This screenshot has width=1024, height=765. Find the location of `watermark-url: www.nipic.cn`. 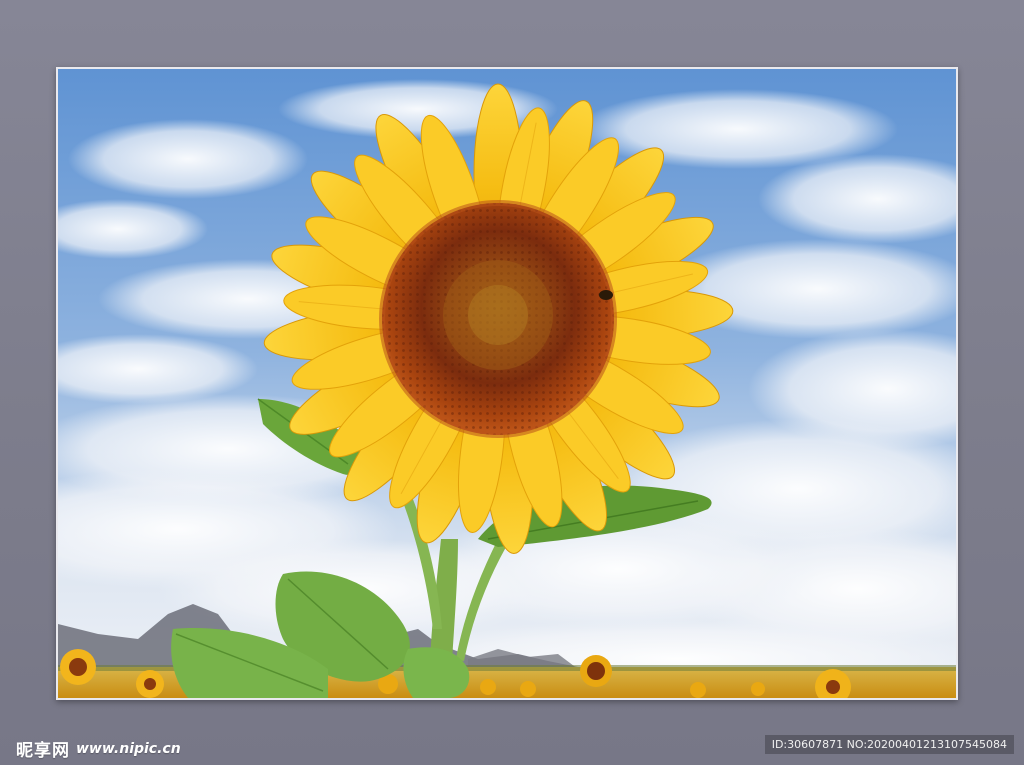

watermark-url: www.nipic.cn is located at coordinates (128, 748).